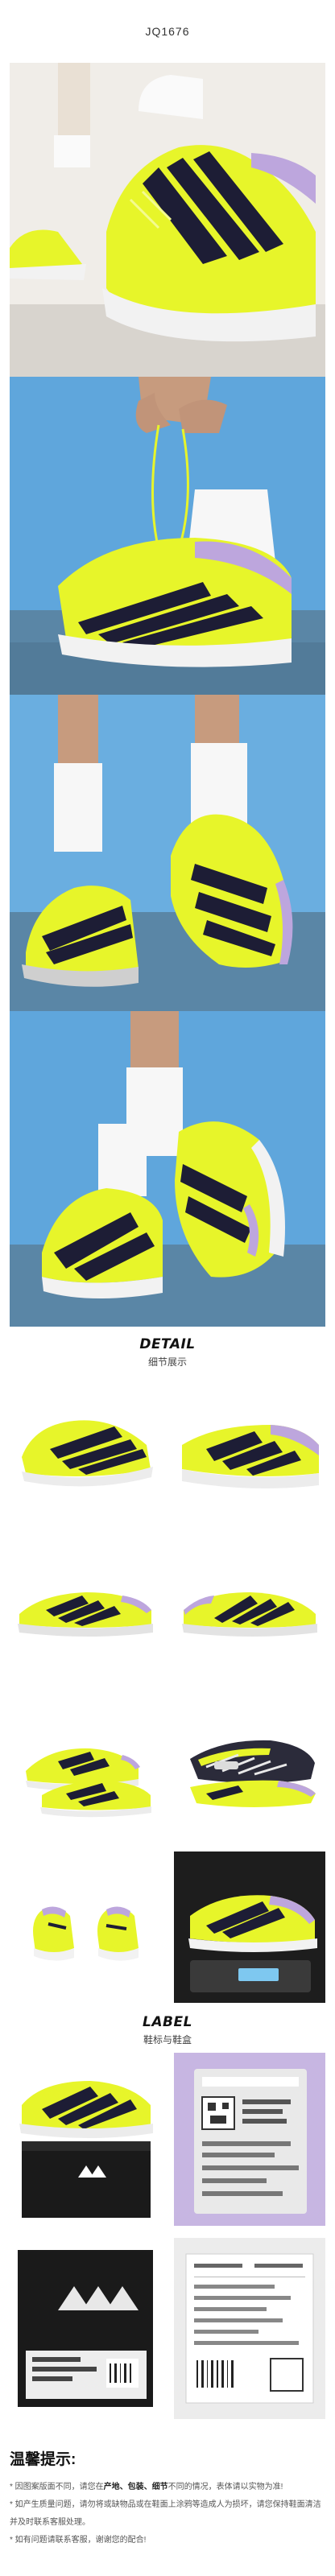  I want to click on detail-photo-outsole, so click(249, 1766).